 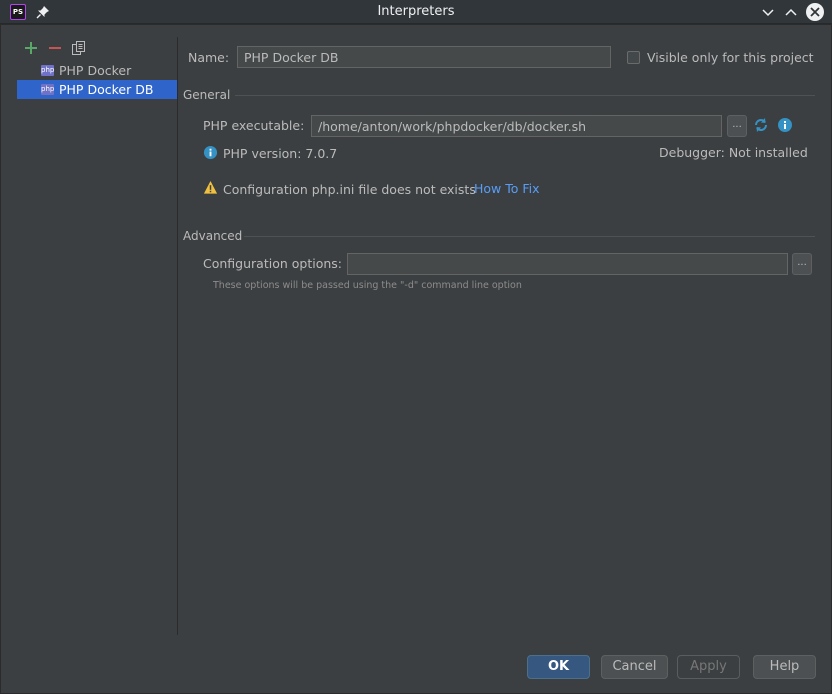 I want to click on help-button: Help, so click(x=784, y=667).